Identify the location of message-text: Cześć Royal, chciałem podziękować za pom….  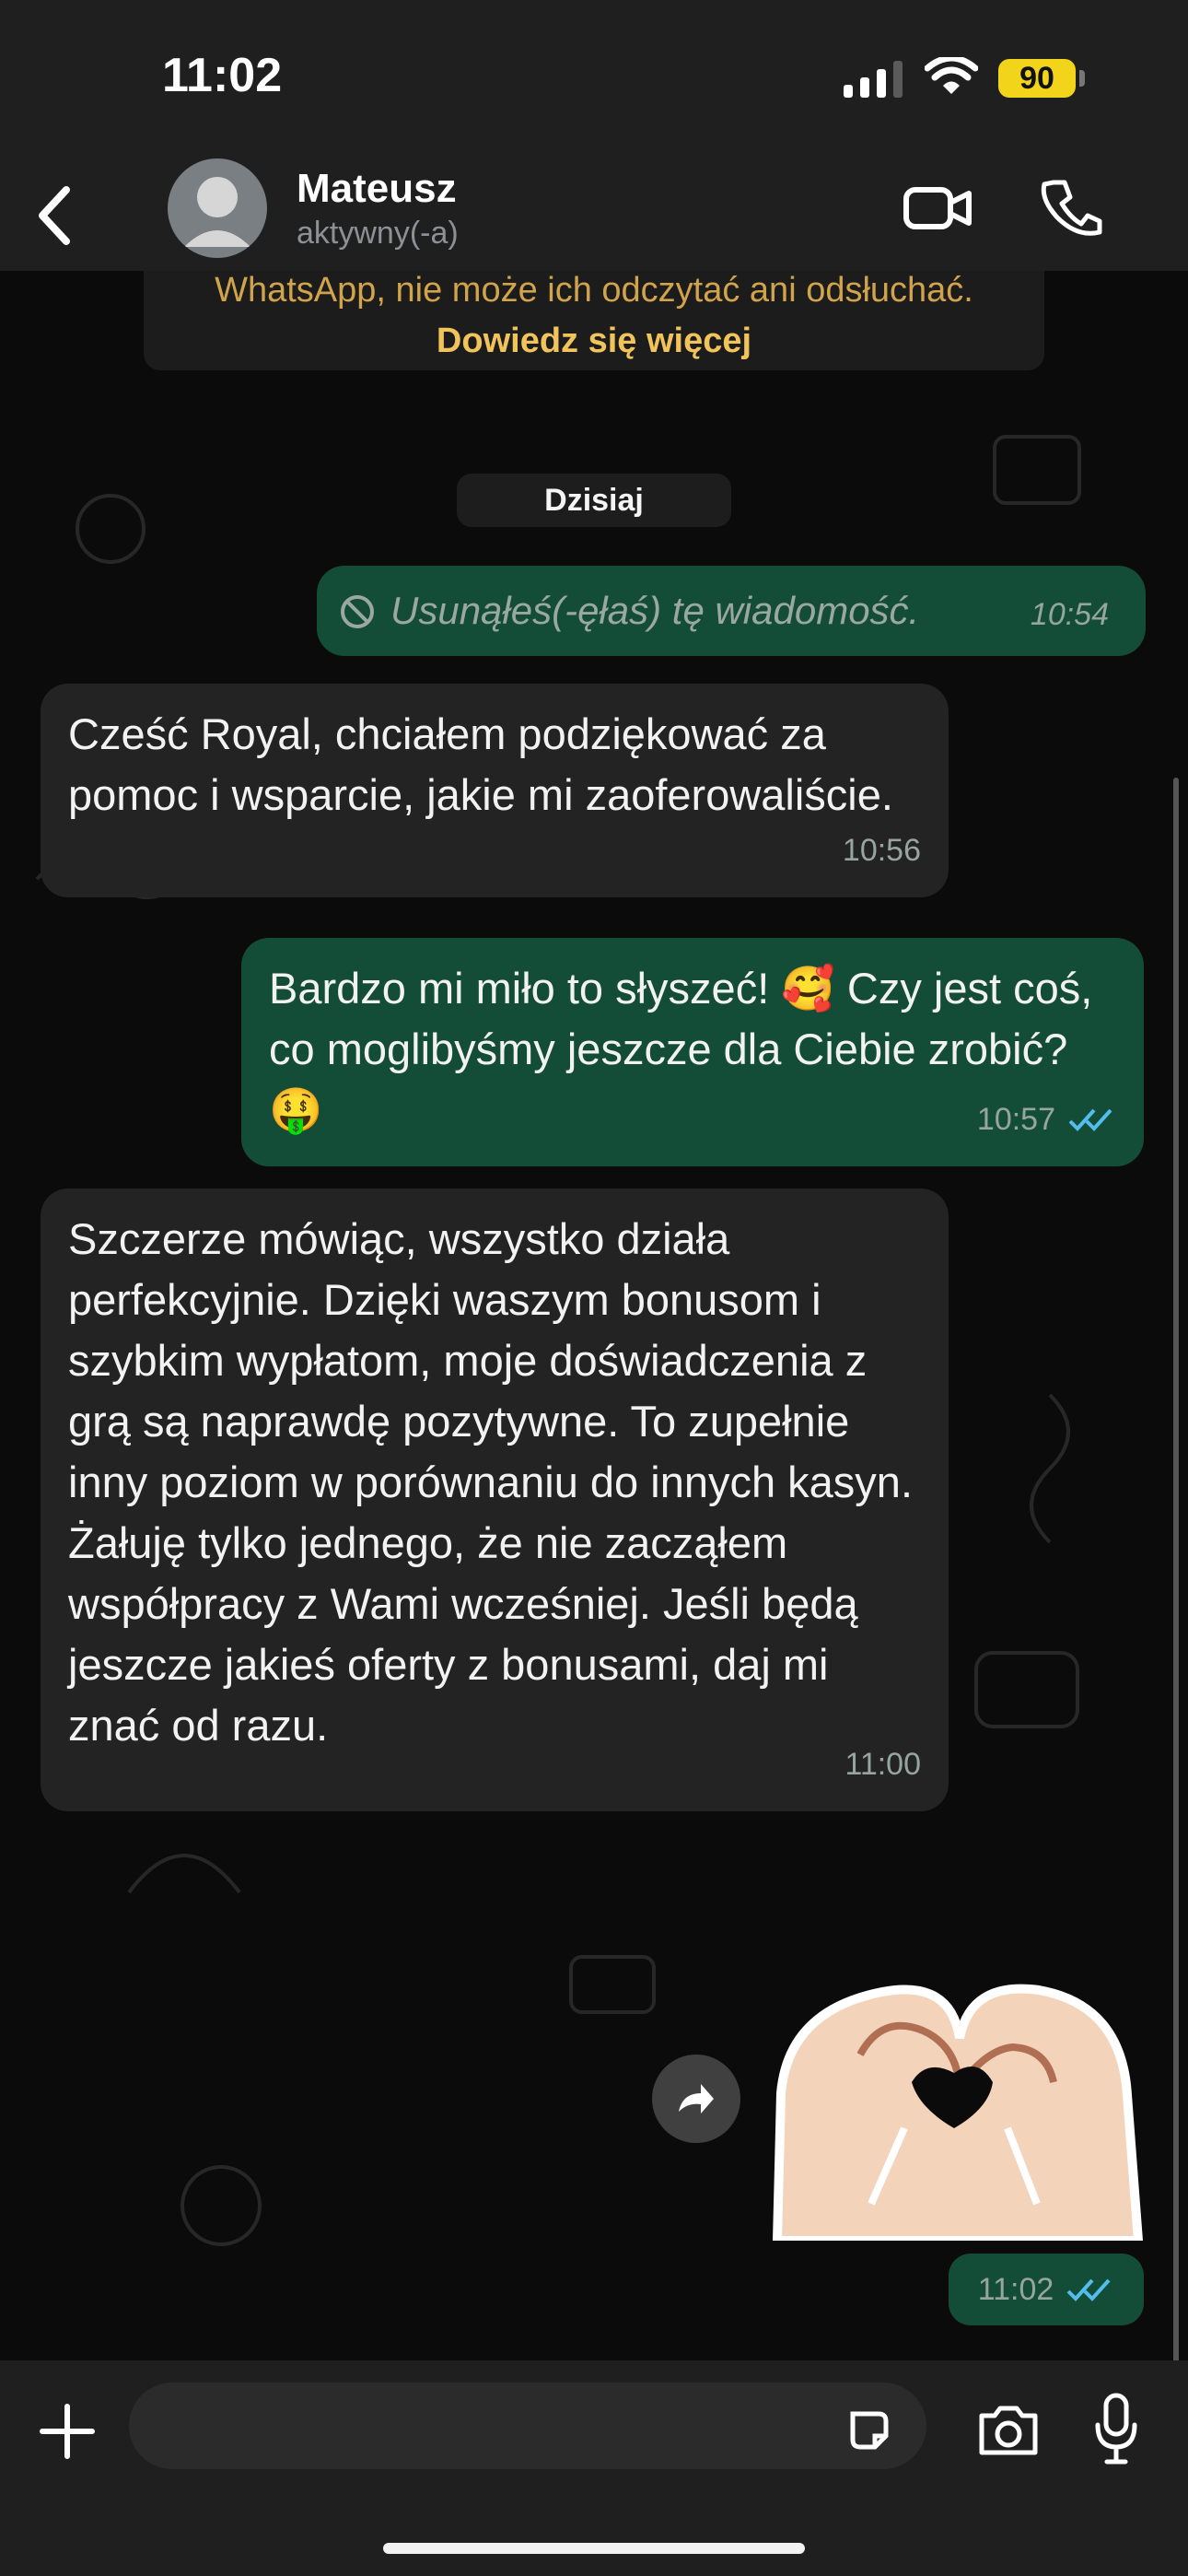
(480, 764).